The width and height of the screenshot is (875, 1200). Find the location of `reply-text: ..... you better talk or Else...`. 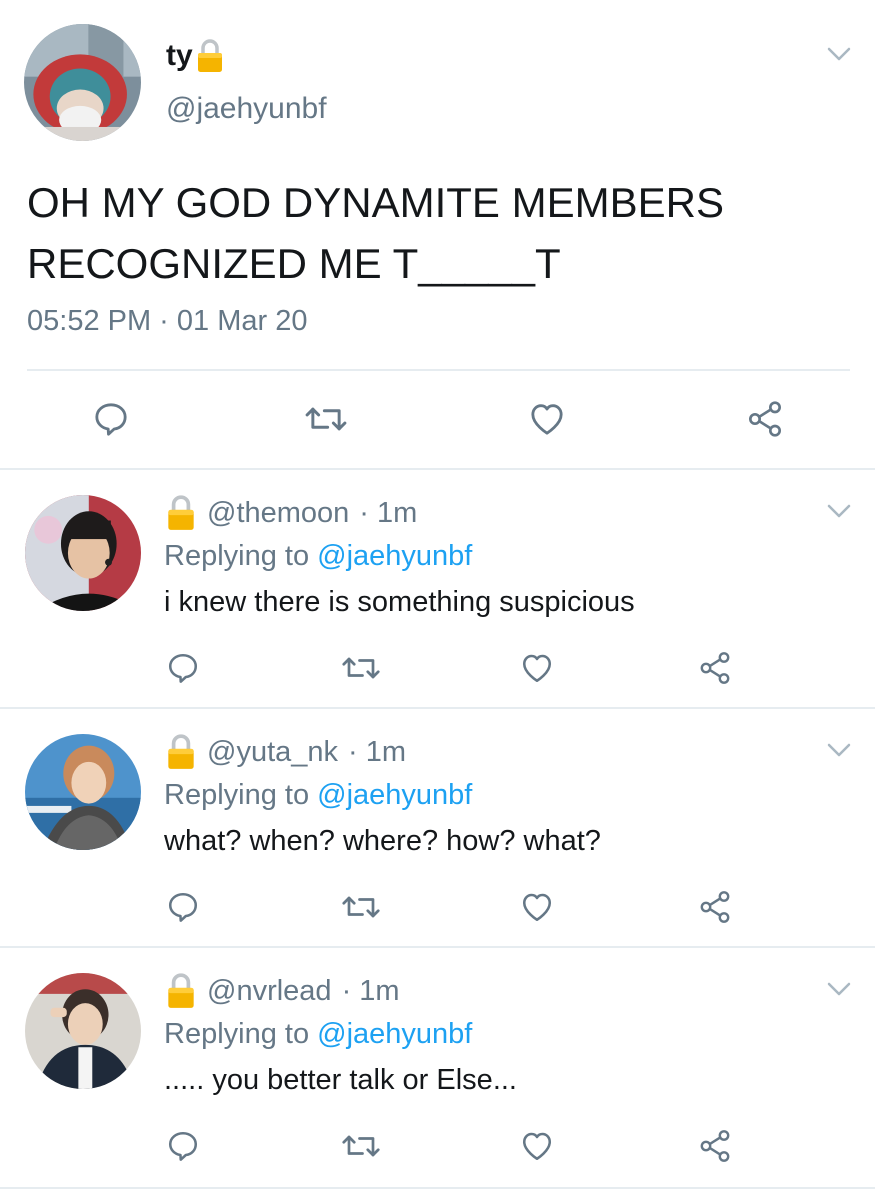

reply-text: ..... you better talk or Else... is located at coordinates (340, 1080).